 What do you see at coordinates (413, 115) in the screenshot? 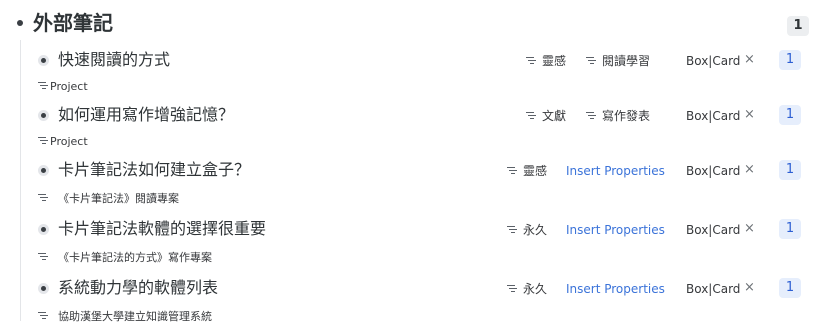
I see `list-item: 如何運用寫作增強記憶？ 文獻 寫作發表 Box|Card × 1` at bounding box center [413, 115].